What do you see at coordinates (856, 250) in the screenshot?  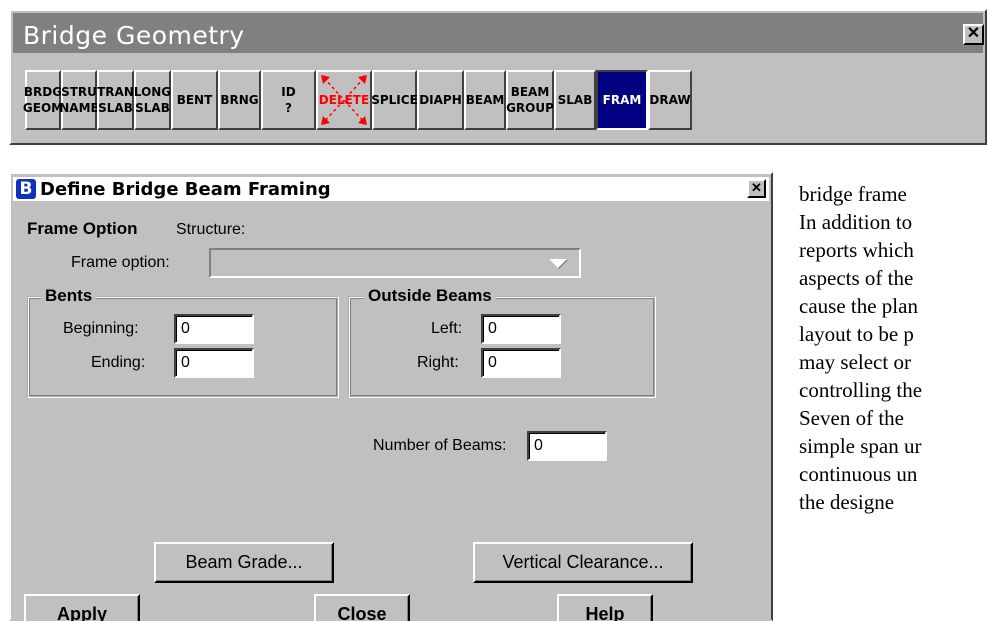 I see `document-text-line: reports which` at bounding box center [856, 250].